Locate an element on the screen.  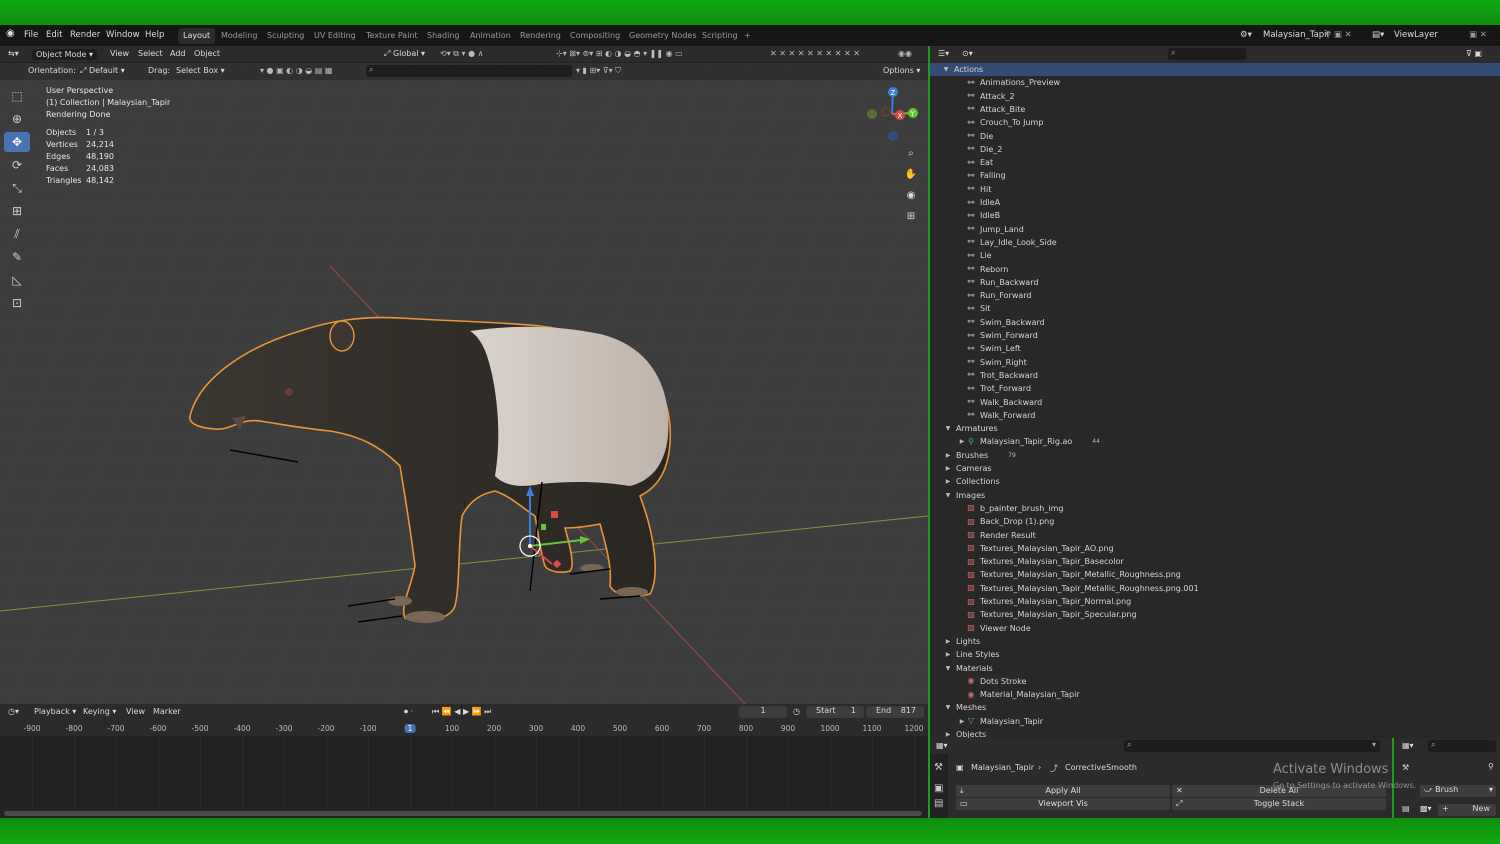
outliner-row: ⚯ Lie is located at coordinates (1215, 255).